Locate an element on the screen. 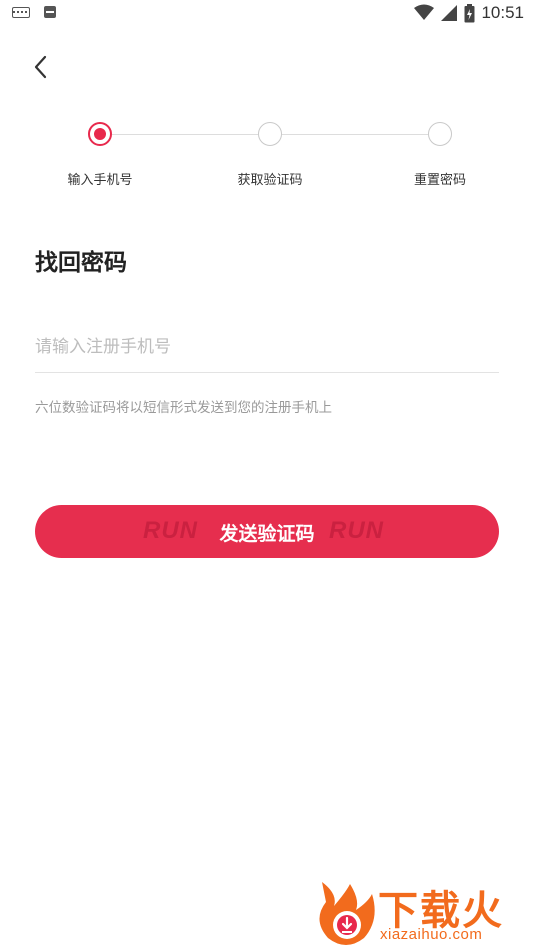 This screenshot has width=534, height=950. message-icon is located at coordinates (50, 12).